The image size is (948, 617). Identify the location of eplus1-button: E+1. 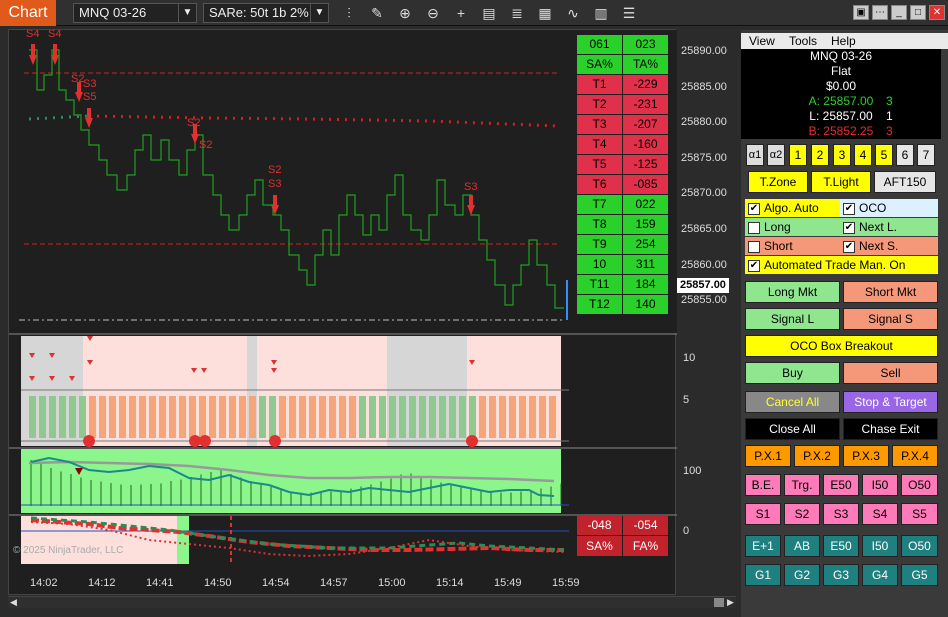
(763, 546).